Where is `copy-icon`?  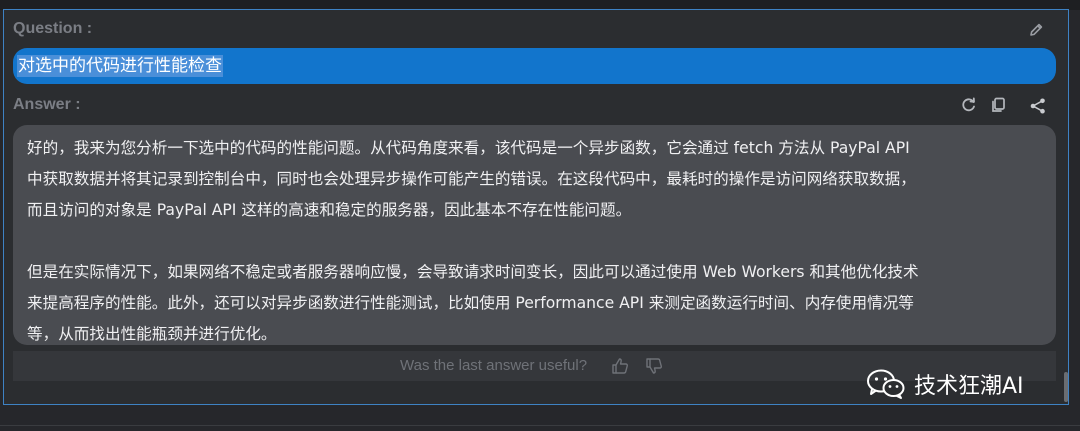
copy-icon is located at coordinates (998, 105).